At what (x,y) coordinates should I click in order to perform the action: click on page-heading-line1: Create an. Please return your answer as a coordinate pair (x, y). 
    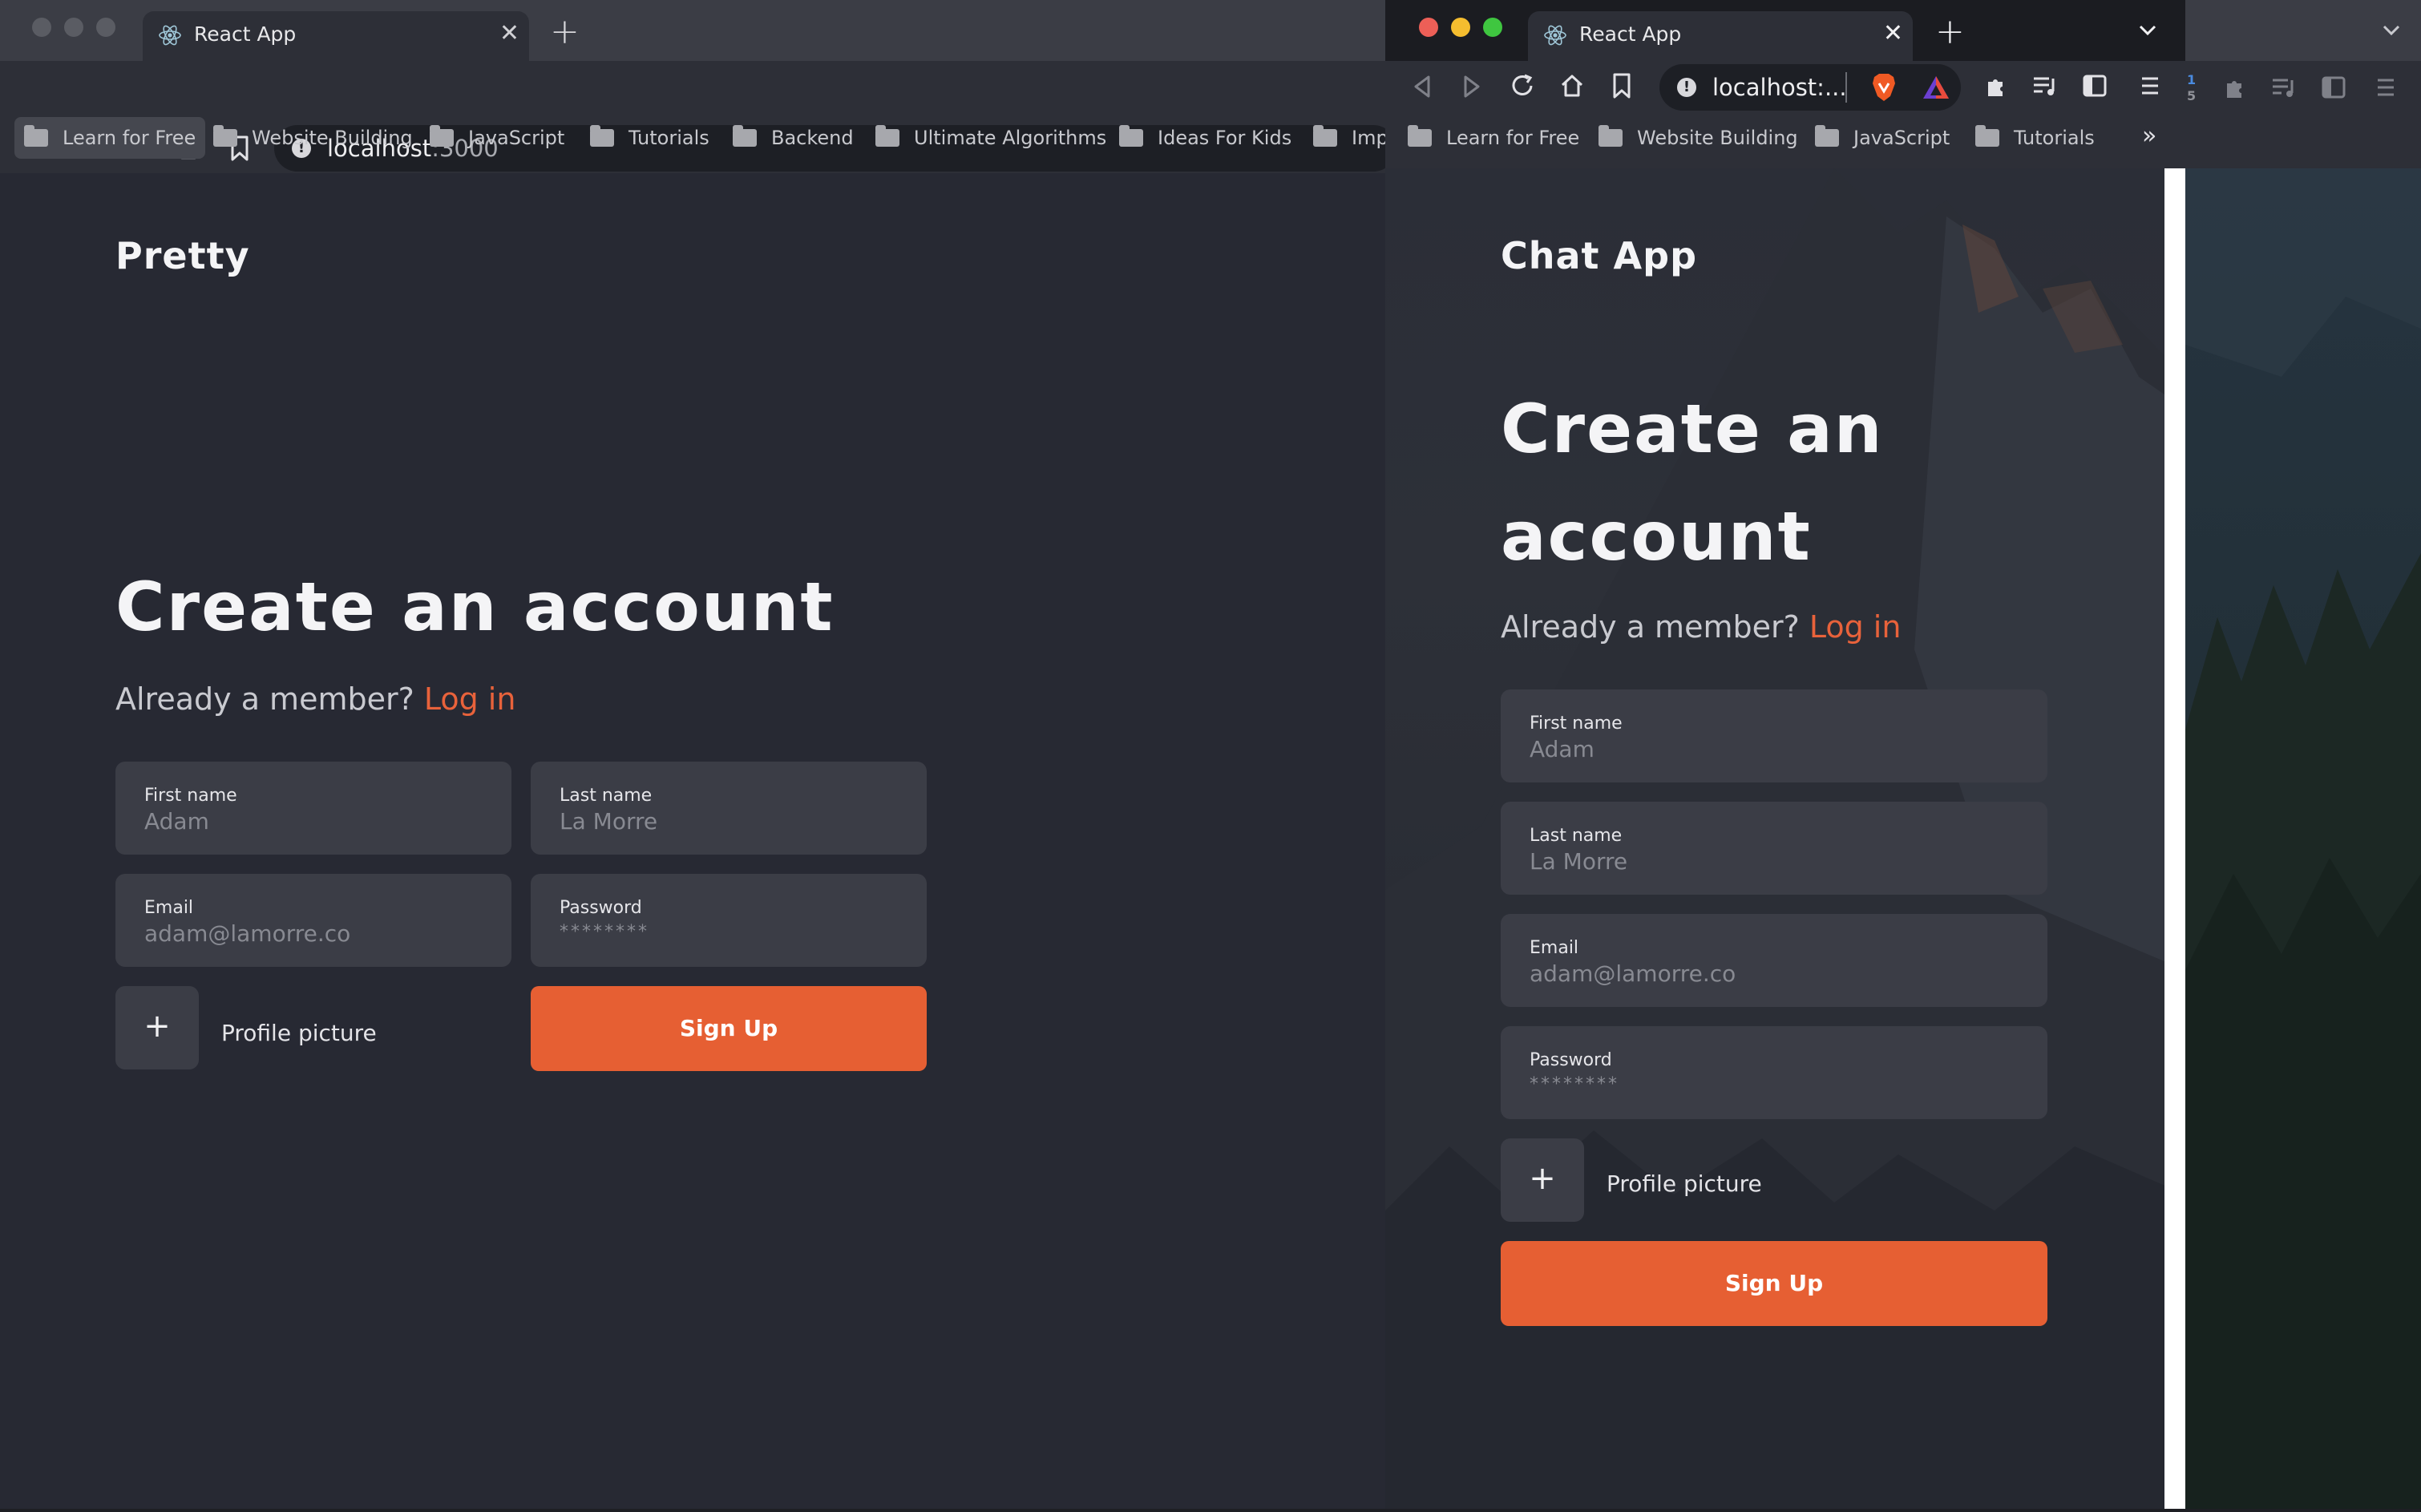
    Looking at the image, I should click on (1692, 429).